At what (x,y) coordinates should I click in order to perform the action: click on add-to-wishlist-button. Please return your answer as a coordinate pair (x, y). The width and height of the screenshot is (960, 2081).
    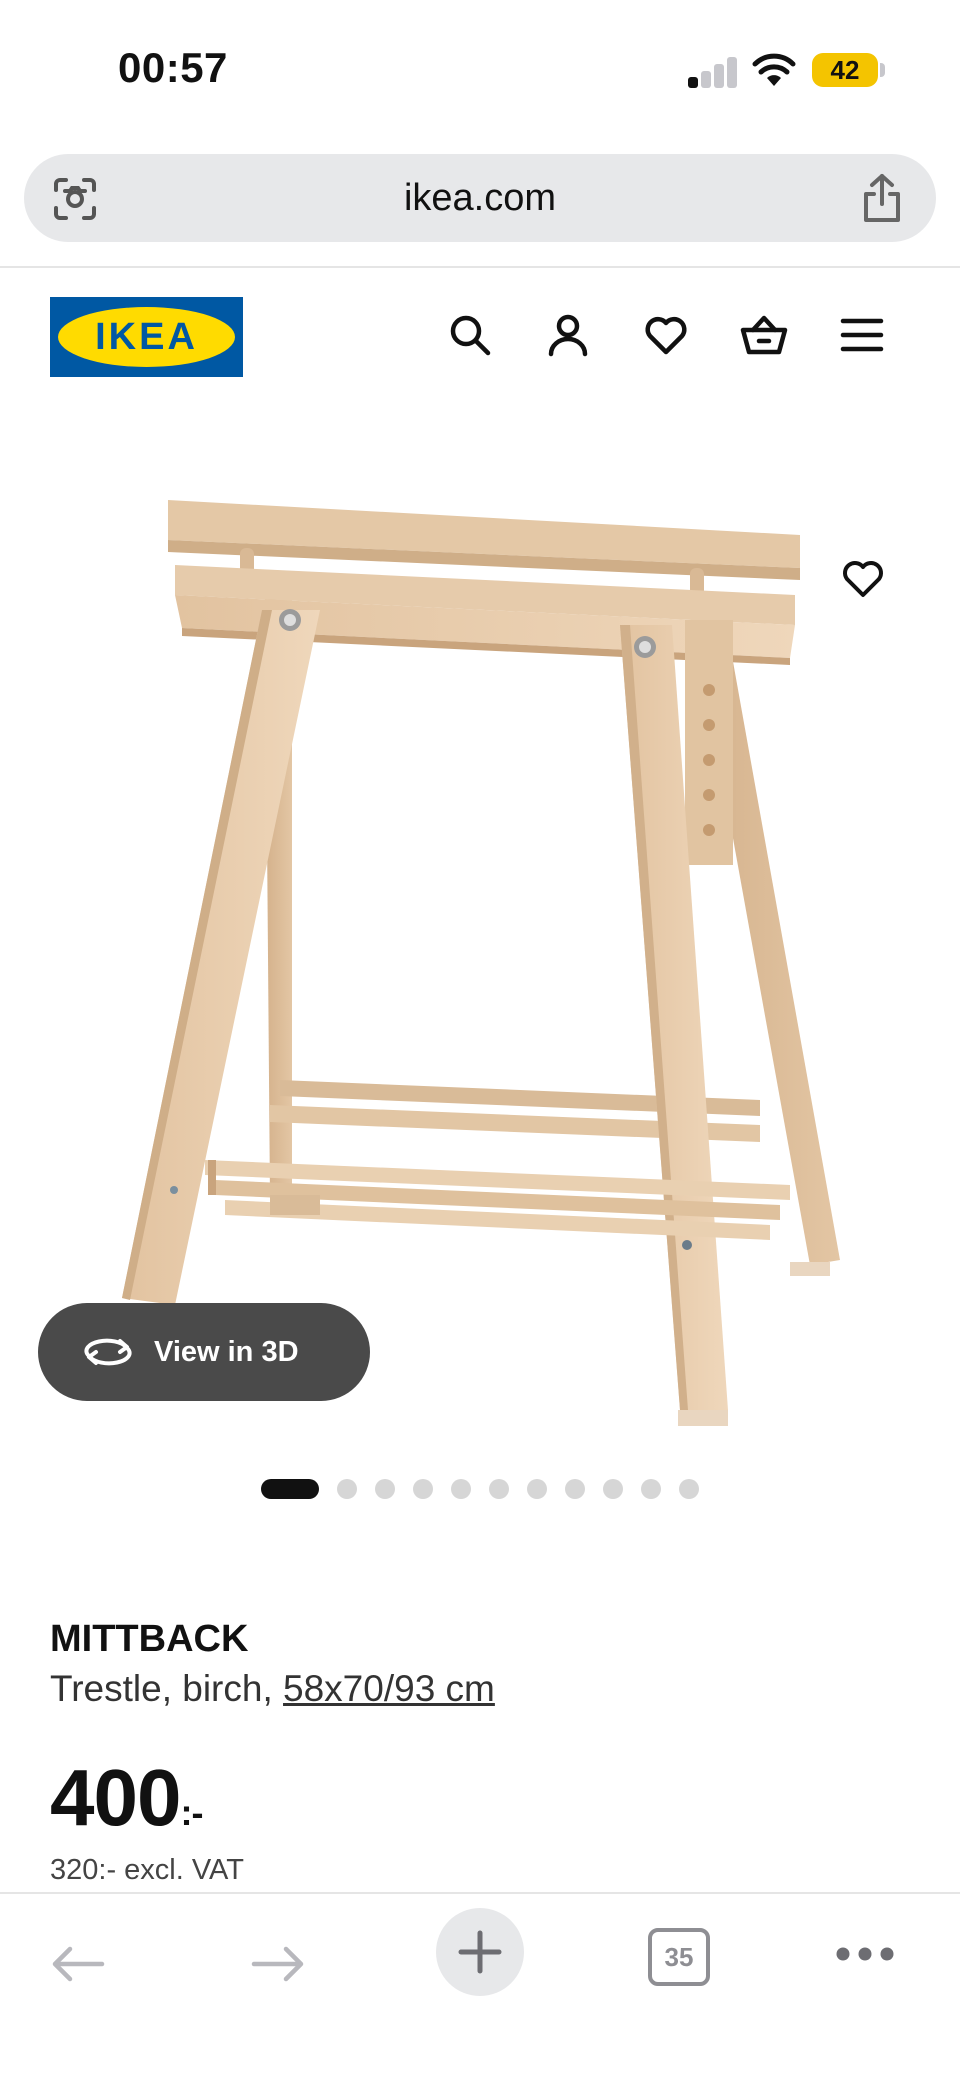
    Looking at the image, I should click on (863, 578).